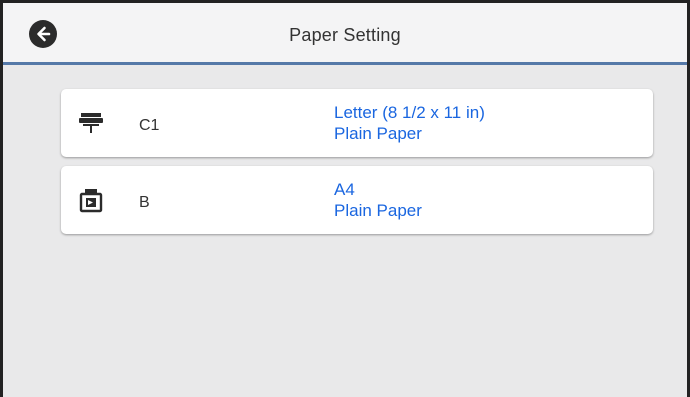 The image size is (690, 397). What do you see at coordinates (149, 125) in the screenshot?
I see `source-label: C1` at bounding box center [149, 125].